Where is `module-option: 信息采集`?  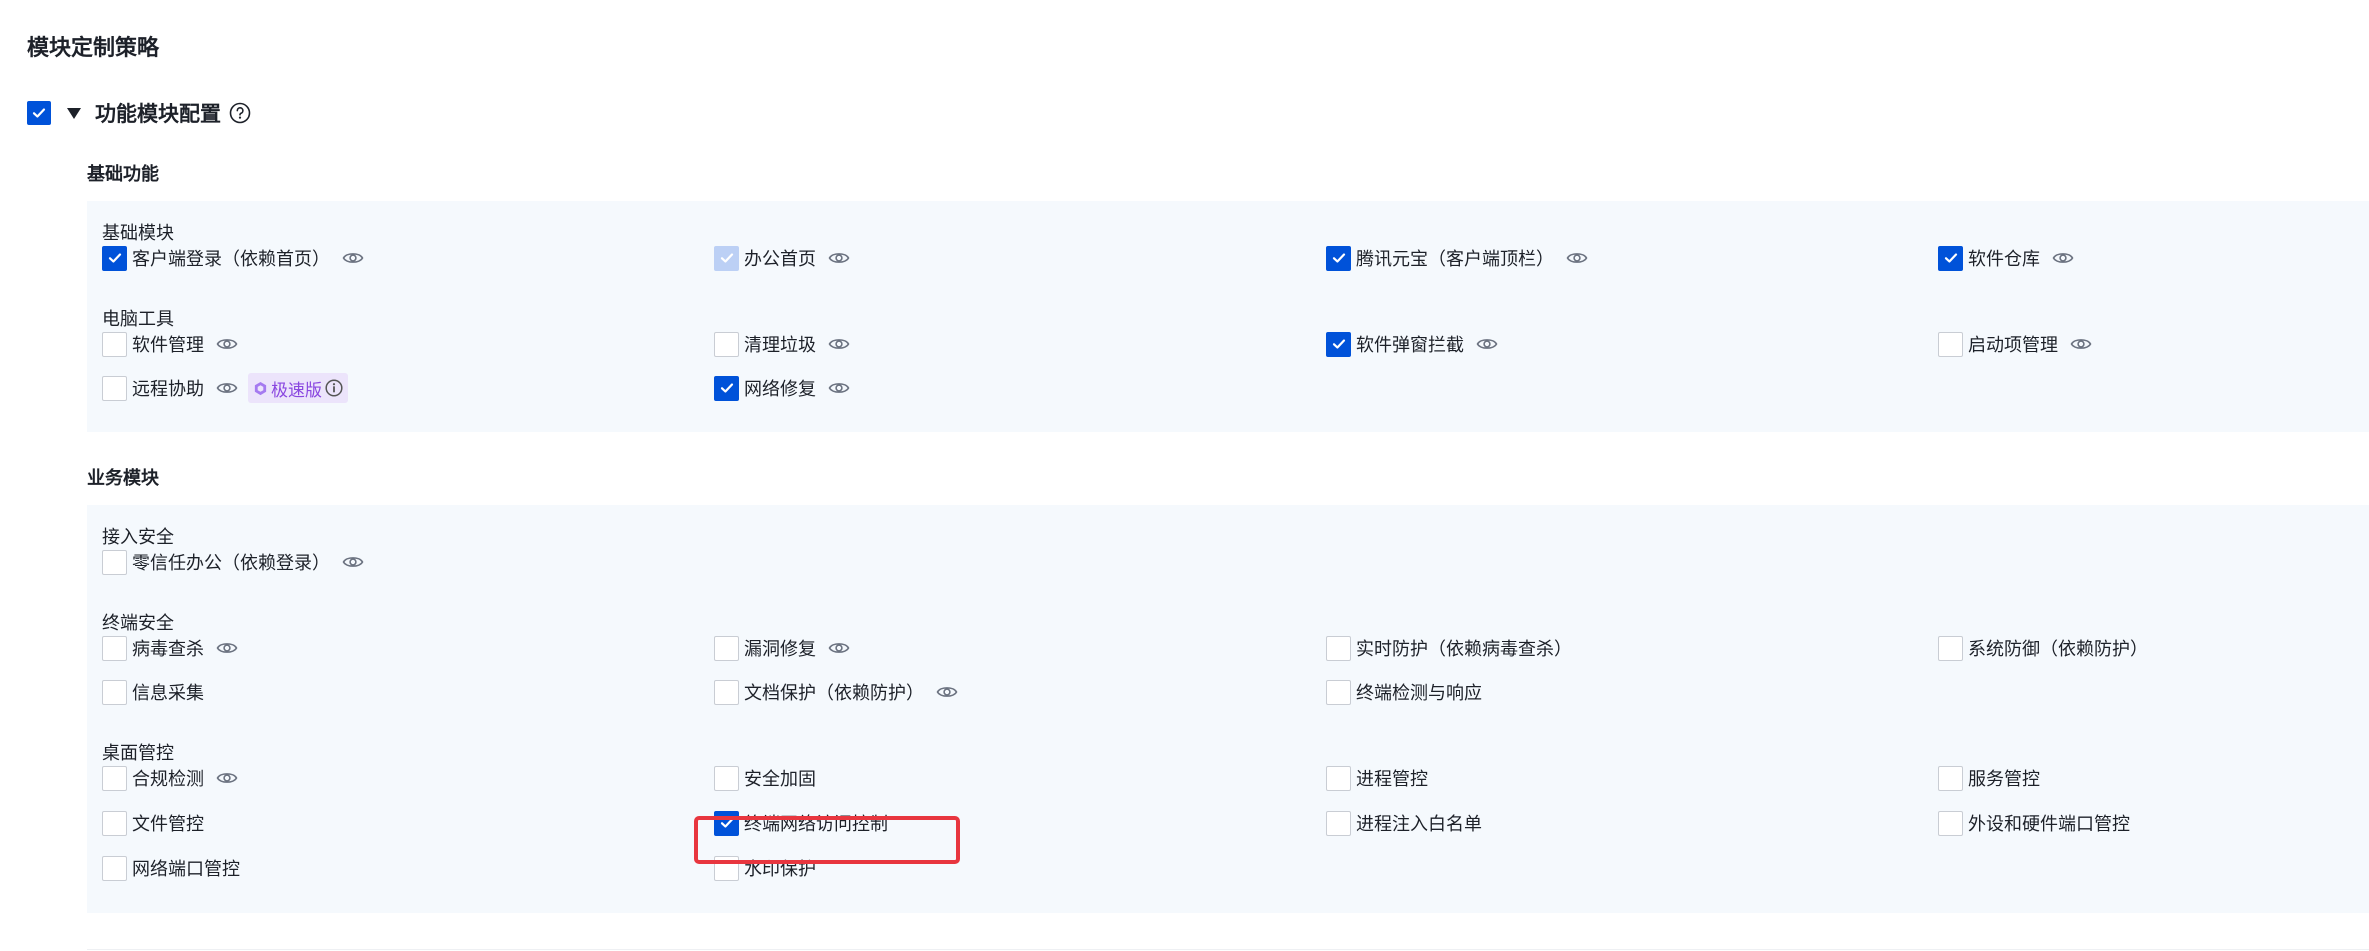
module-option: 信息采集 is located at coordinates (153, 692).